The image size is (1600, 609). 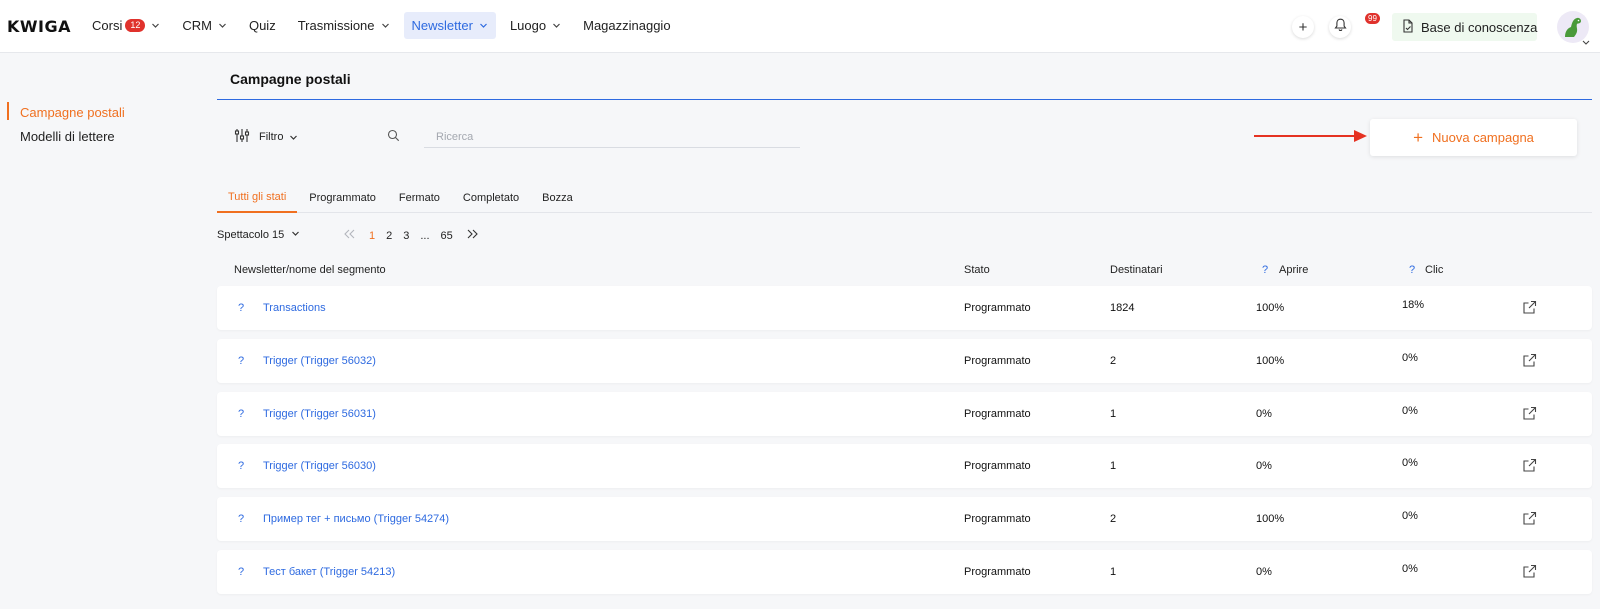 I want to click on table-row: ? Transactions Programmato 1824 100% 18%, so click(x=904, y=308).